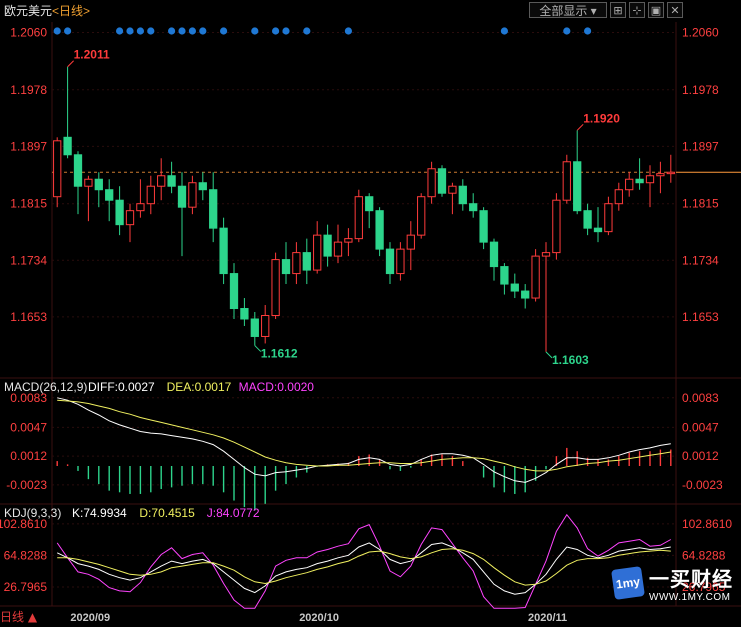 This screenshot has height=627, width=741. I want to click on price-axis-tick-left: 1.1897, so click(28, 146).